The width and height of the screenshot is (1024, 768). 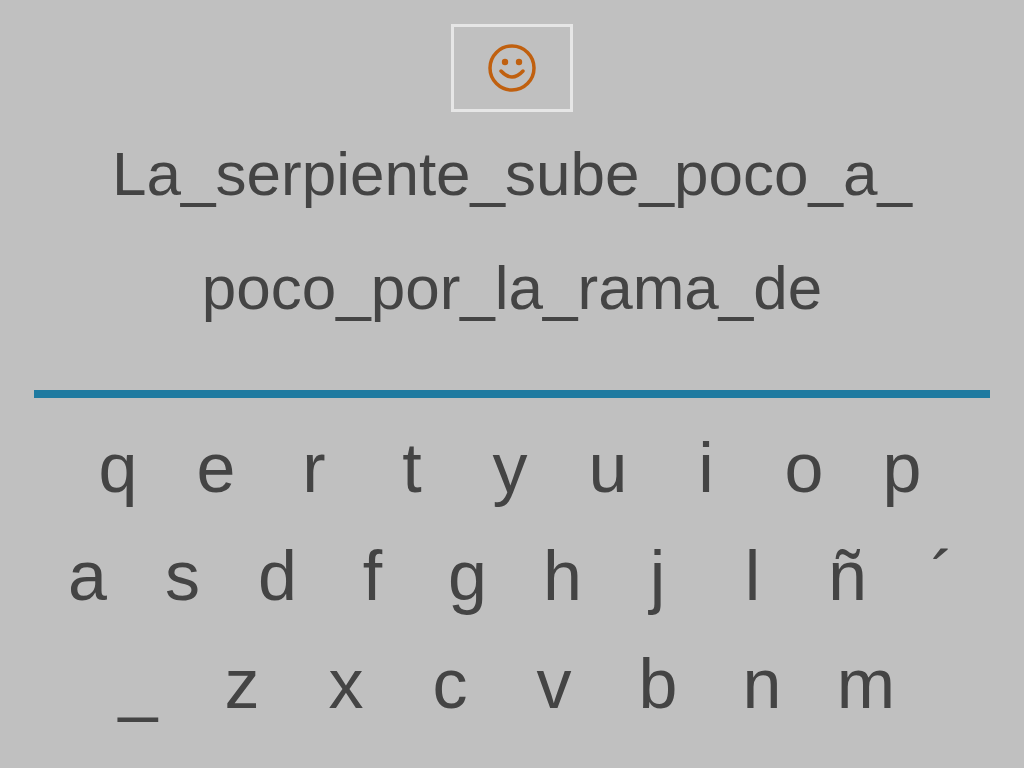 I want to click on letter-key: g, so click(x=467, y=576).